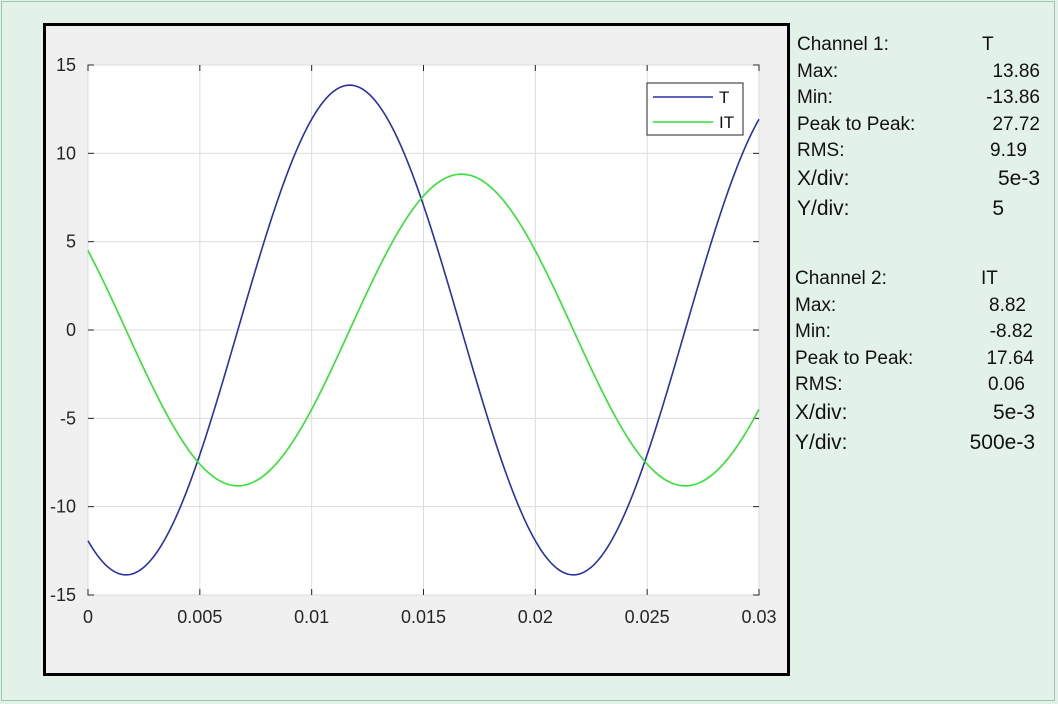 This screenshot has width=1058, height=704. What do you see at coordinates (66, 65) in the screenshot?
I see `y-tick-label: 15` at bounding box center [66, 65].